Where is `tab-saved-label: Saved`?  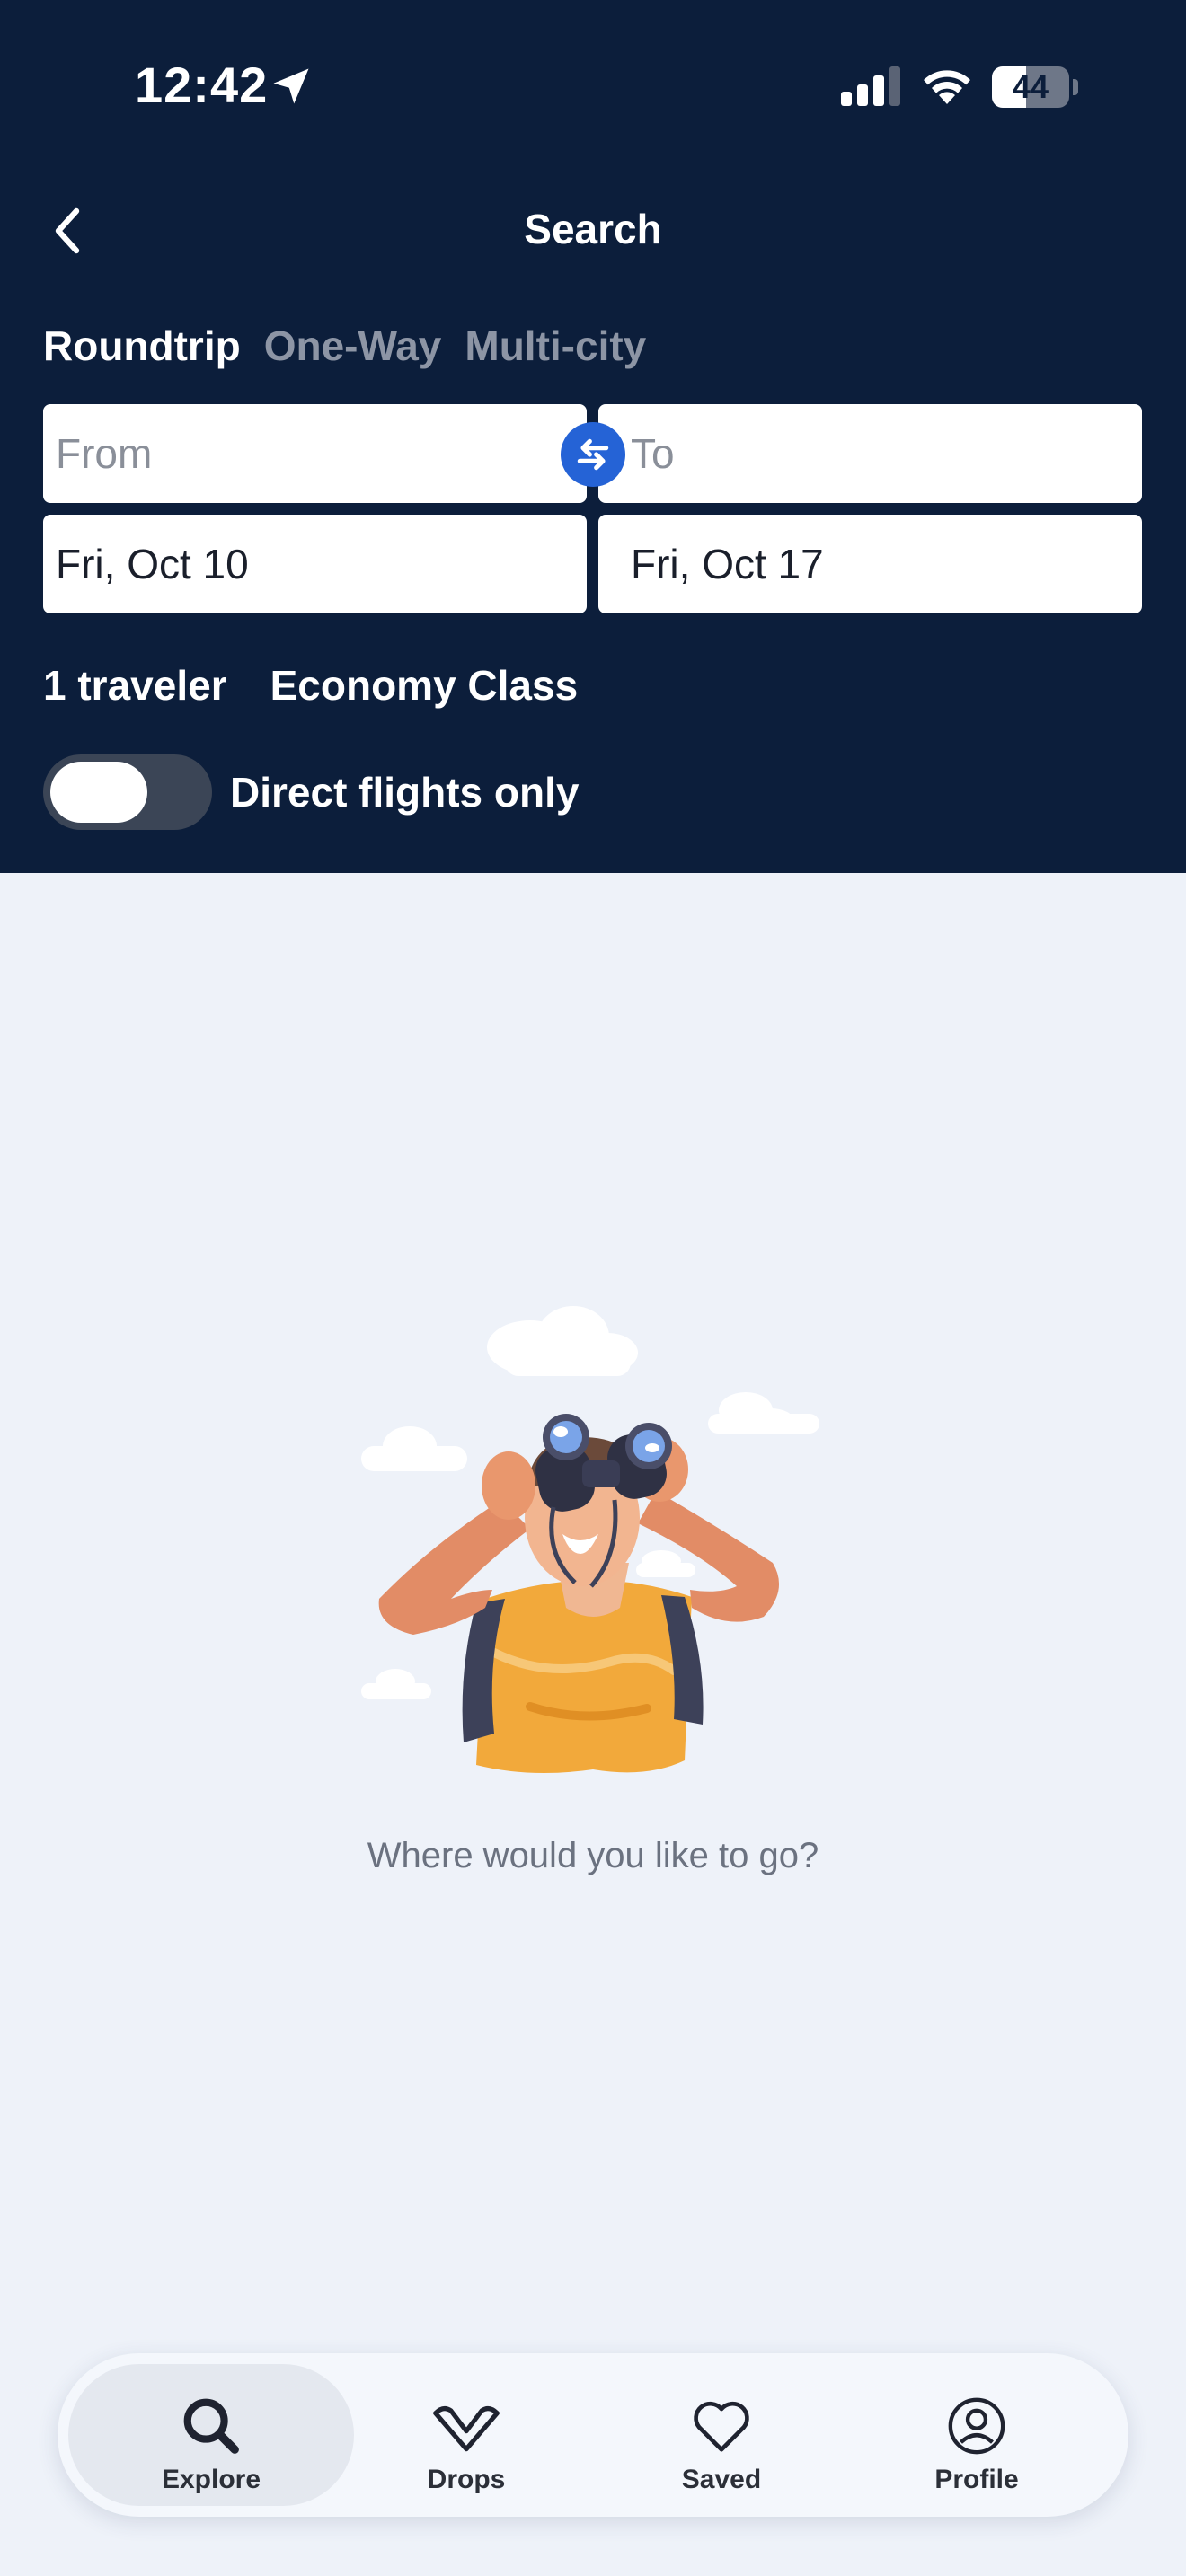 tab-saved-label: Saved is located at coordinates (721, 2479).